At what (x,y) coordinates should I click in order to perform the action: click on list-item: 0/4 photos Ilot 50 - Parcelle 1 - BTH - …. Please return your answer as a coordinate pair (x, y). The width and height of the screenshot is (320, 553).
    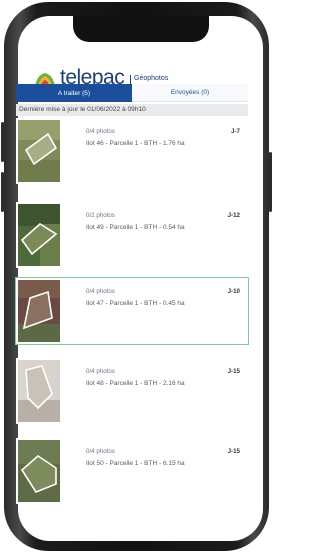
    Looking at the image, I should click on (132, 471).